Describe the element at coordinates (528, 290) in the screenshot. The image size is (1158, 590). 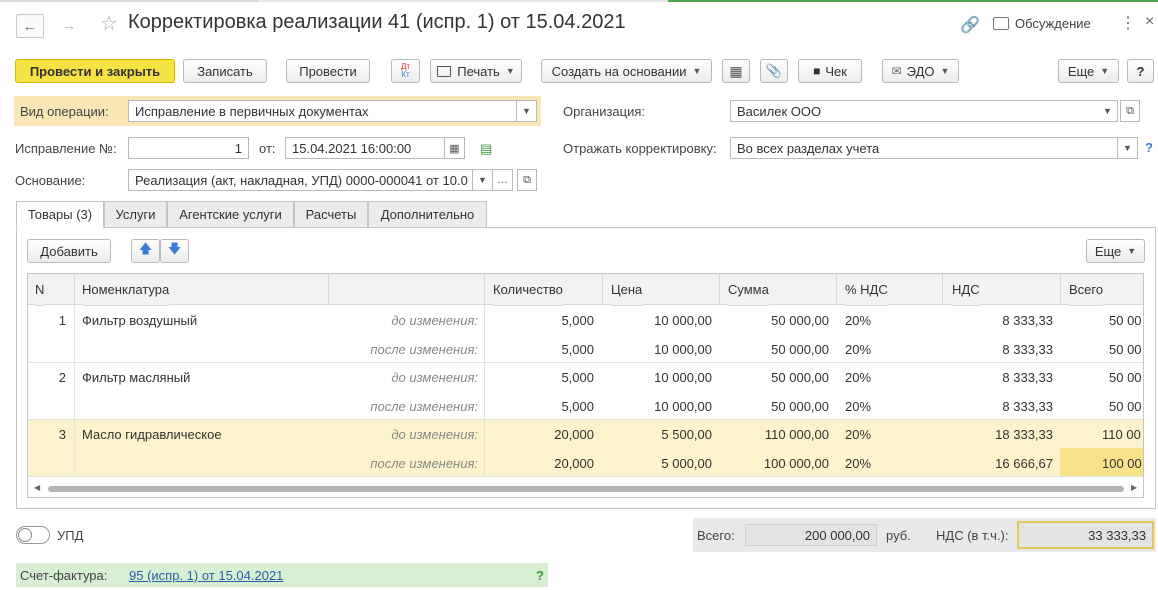
I see `col-quantity: Количество` at that location.